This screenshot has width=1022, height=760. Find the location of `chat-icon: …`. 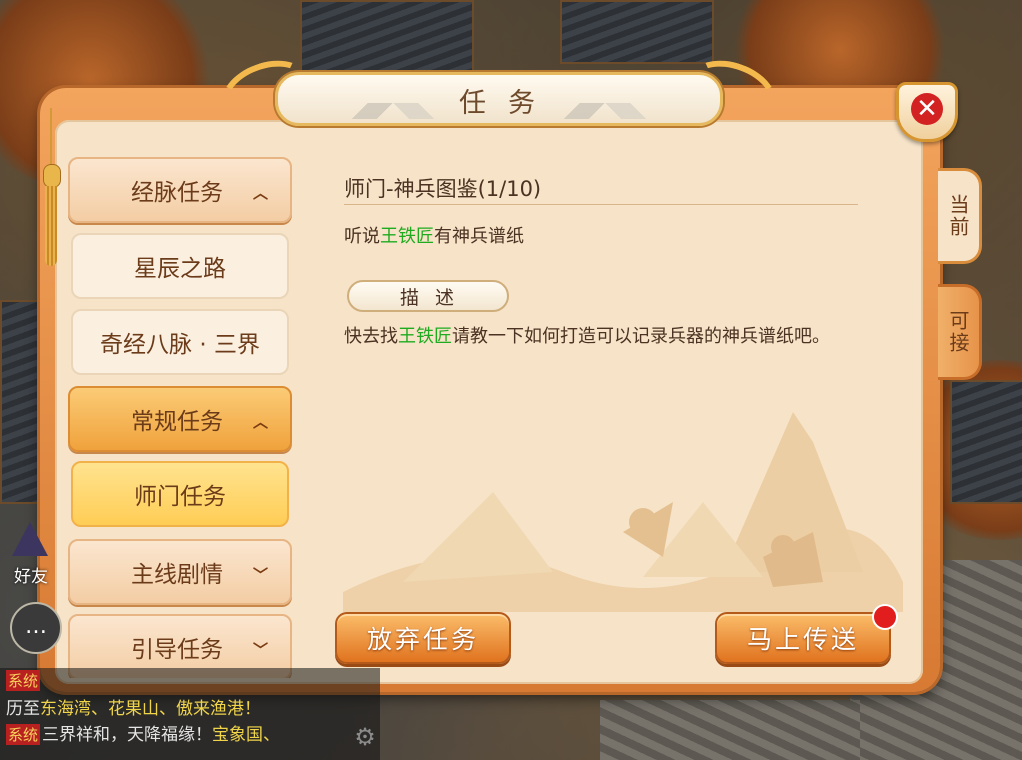

chat-icon: … is located at coordinates (36, 628).